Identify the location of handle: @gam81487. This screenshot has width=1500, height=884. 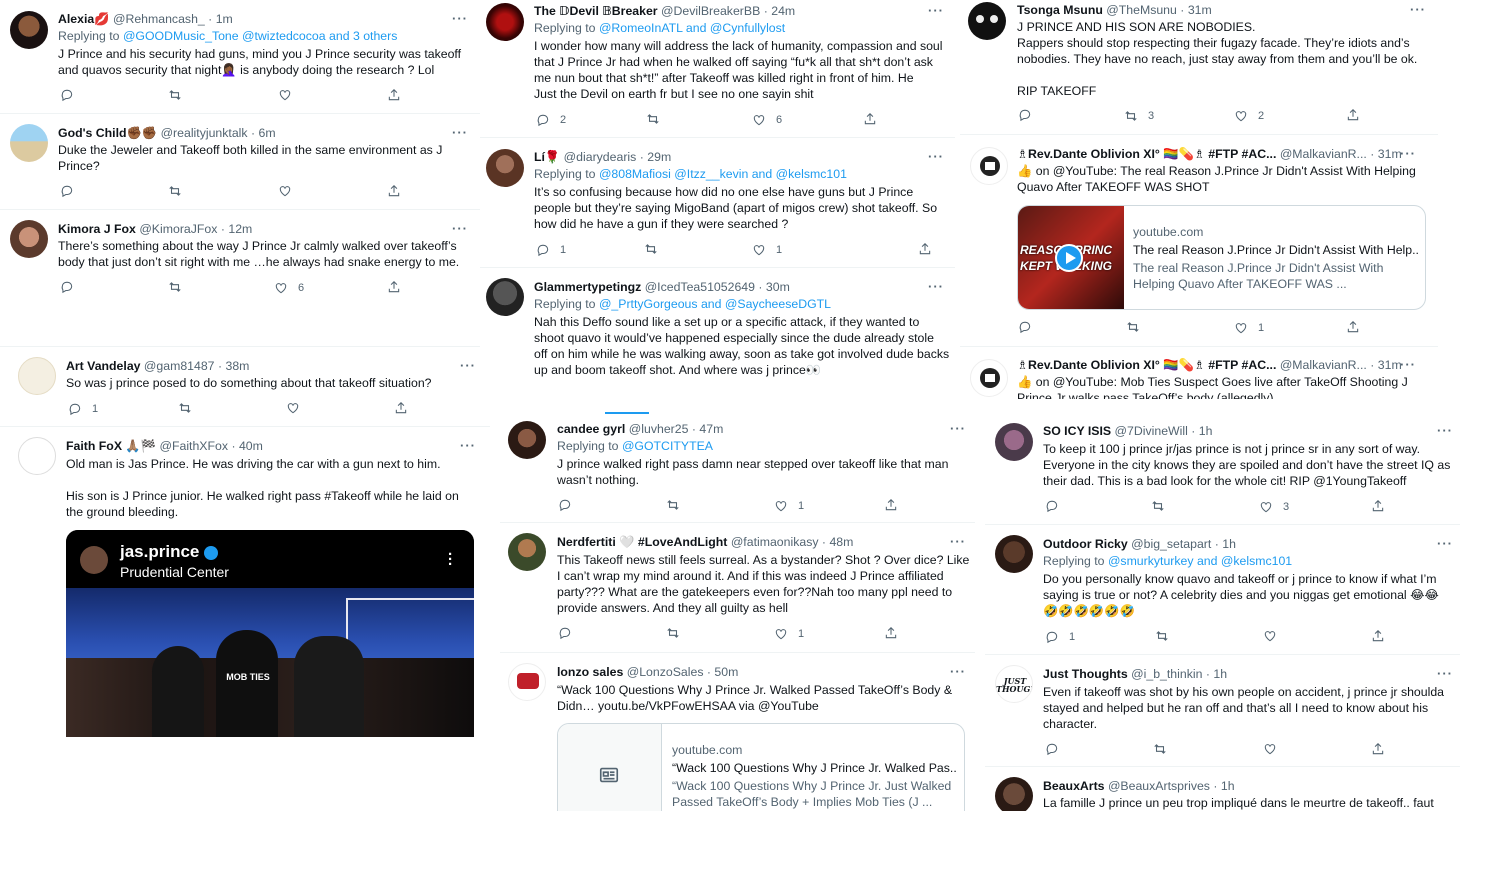
(179, 366).